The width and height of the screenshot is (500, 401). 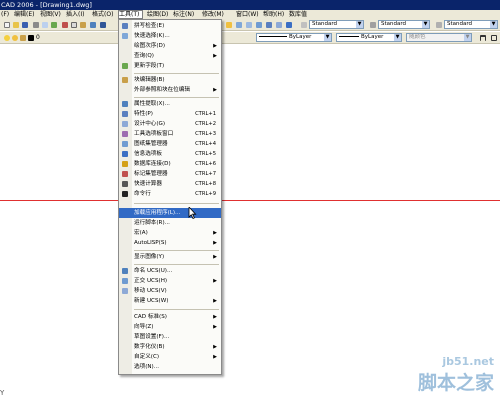 I want to click on publish-button, so click(x=53, y=24).